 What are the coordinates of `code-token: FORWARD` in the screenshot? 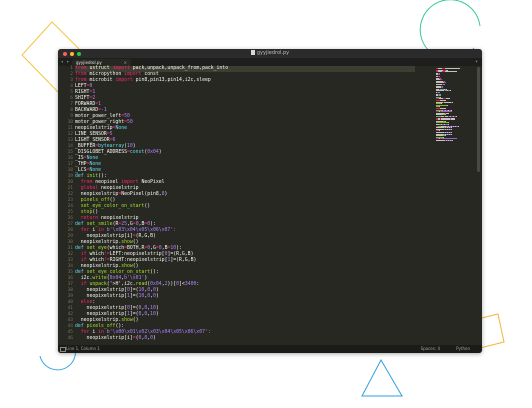 It's located at (85, 104).